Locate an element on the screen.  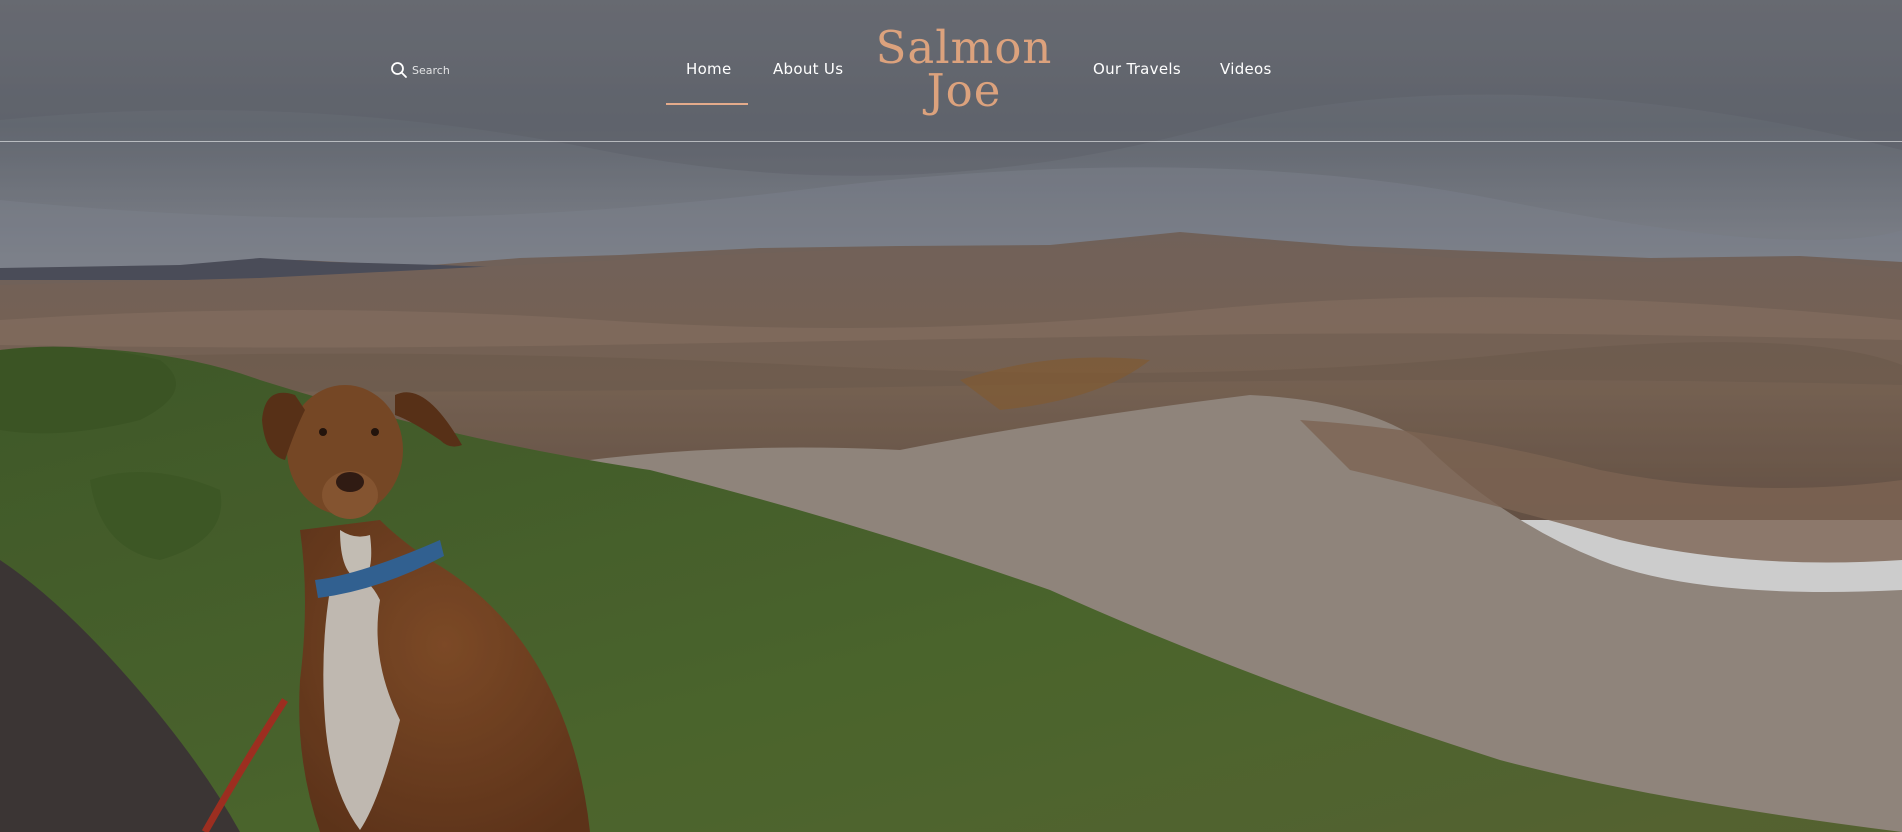
nav-our-travels: Our Travels is located at coordinates (1137, 69).